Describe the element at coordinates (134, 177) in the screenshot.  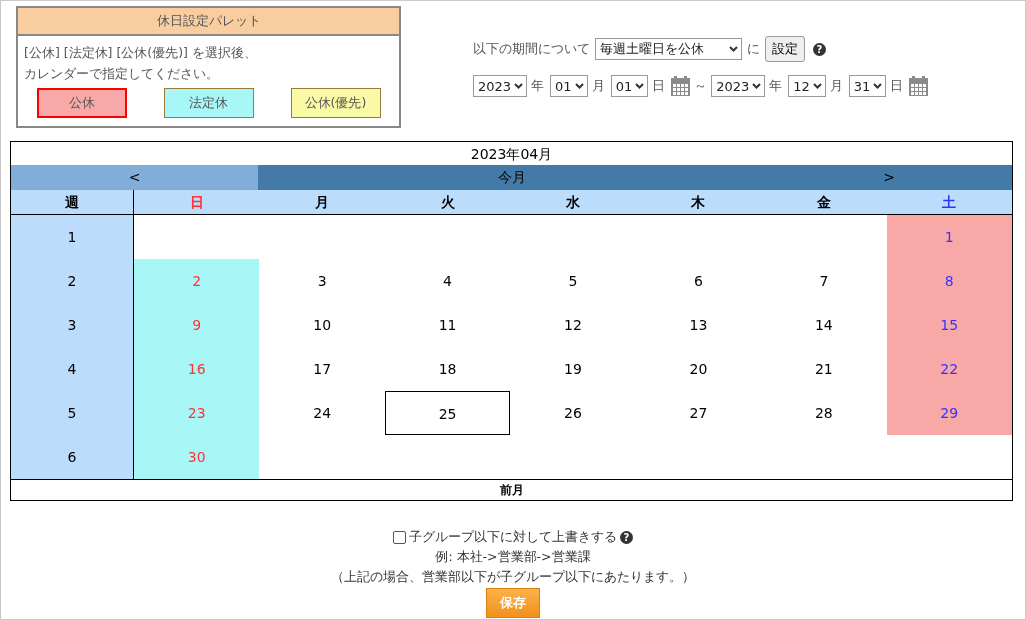
I see `previous-month-button: <` at that location.